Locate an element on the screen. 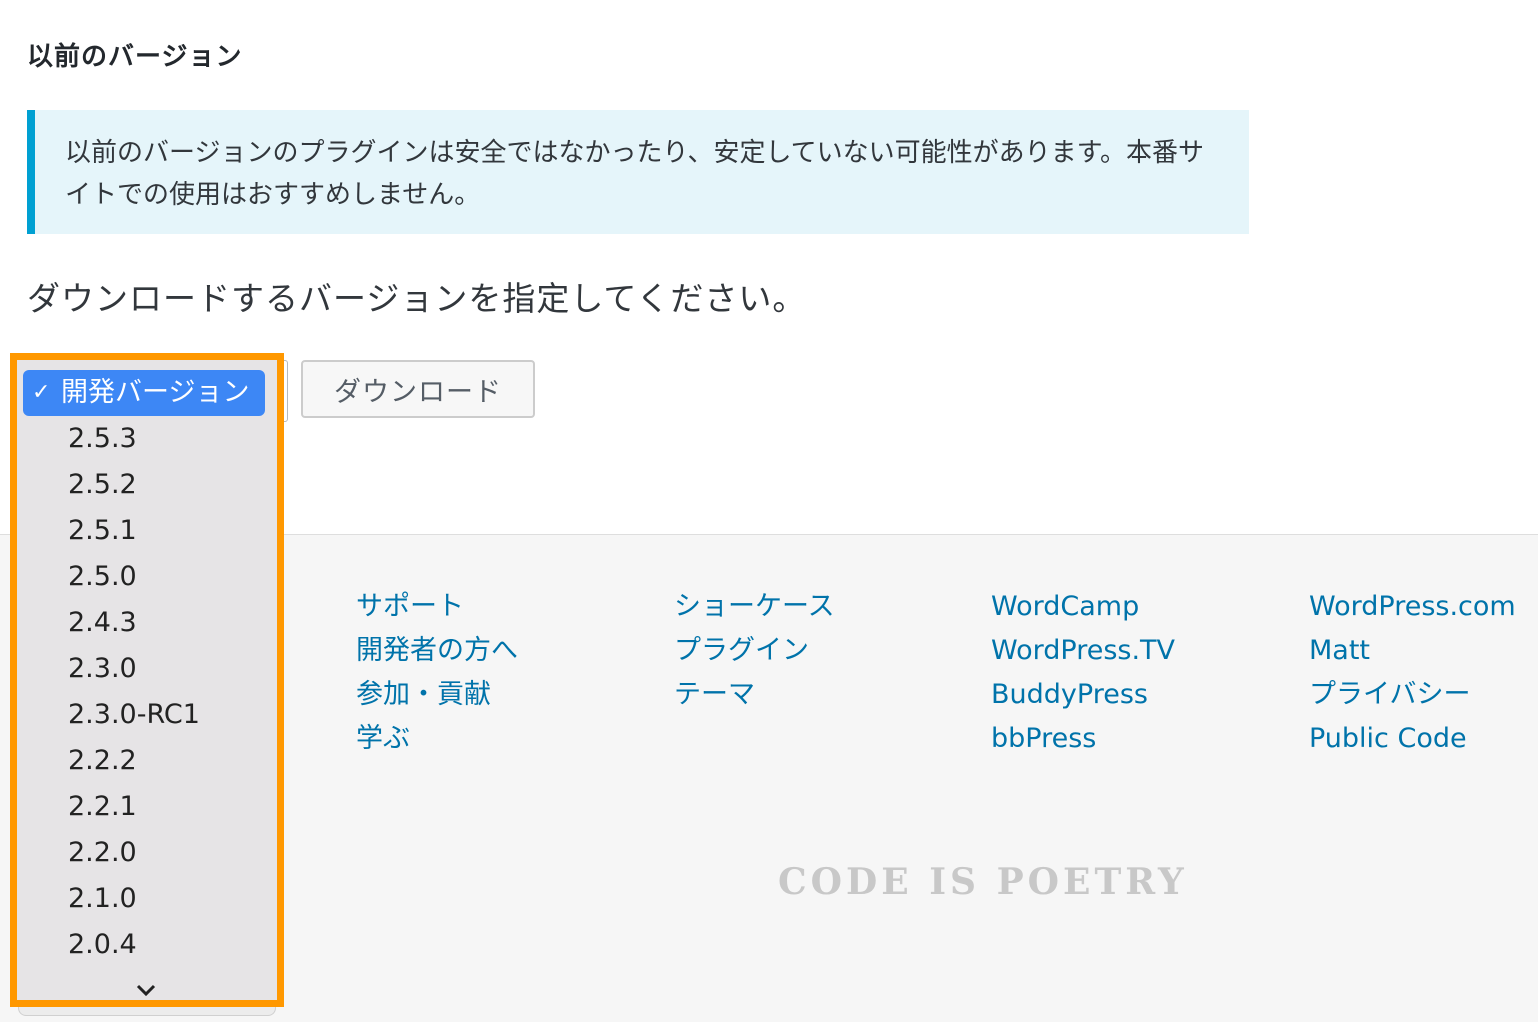 The width and height of the screenshot is (1538, 1022). version-option: 2.3.0 is located at coordinates (144, 669).